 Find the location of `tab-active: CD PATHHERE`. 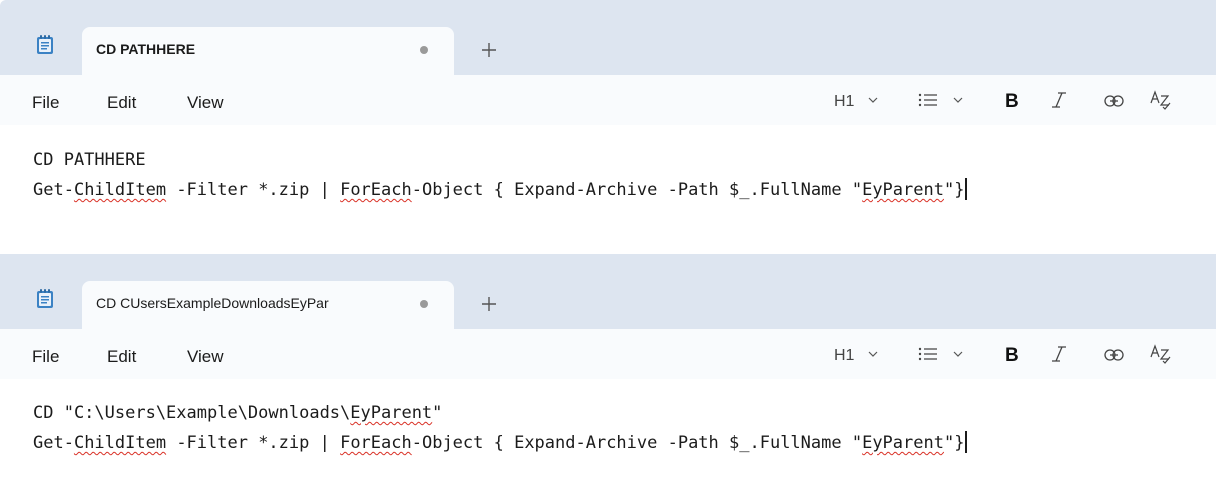

tab-active: CD PATHHERE is located at coordinates (268, 51).